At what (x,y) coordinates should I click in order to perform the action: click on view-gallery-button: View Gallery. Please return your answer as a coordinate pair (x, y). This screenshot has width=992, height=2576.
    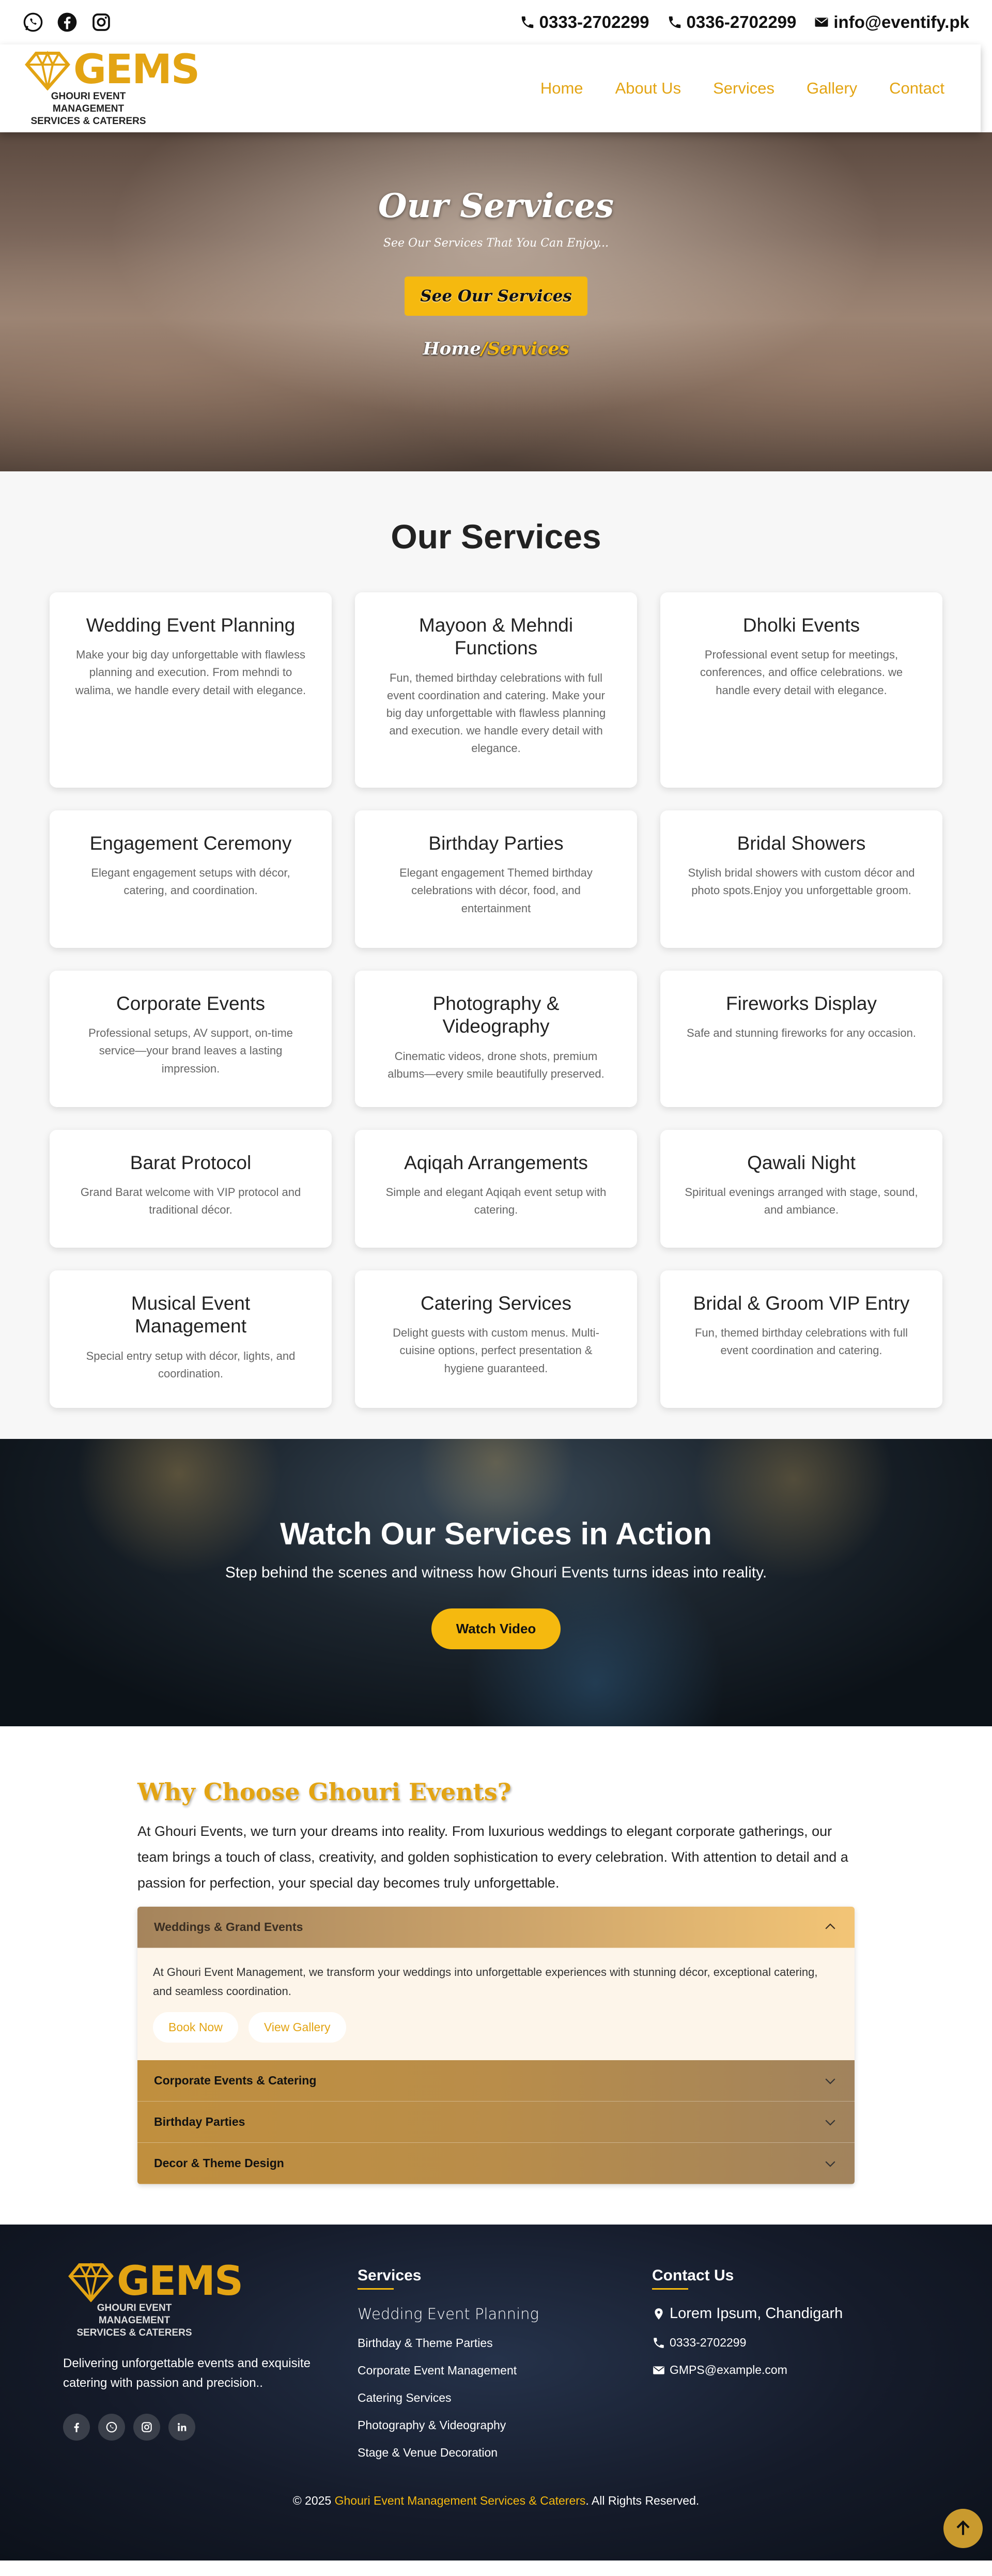
    Looking at the image, I should click on (297, 2027).